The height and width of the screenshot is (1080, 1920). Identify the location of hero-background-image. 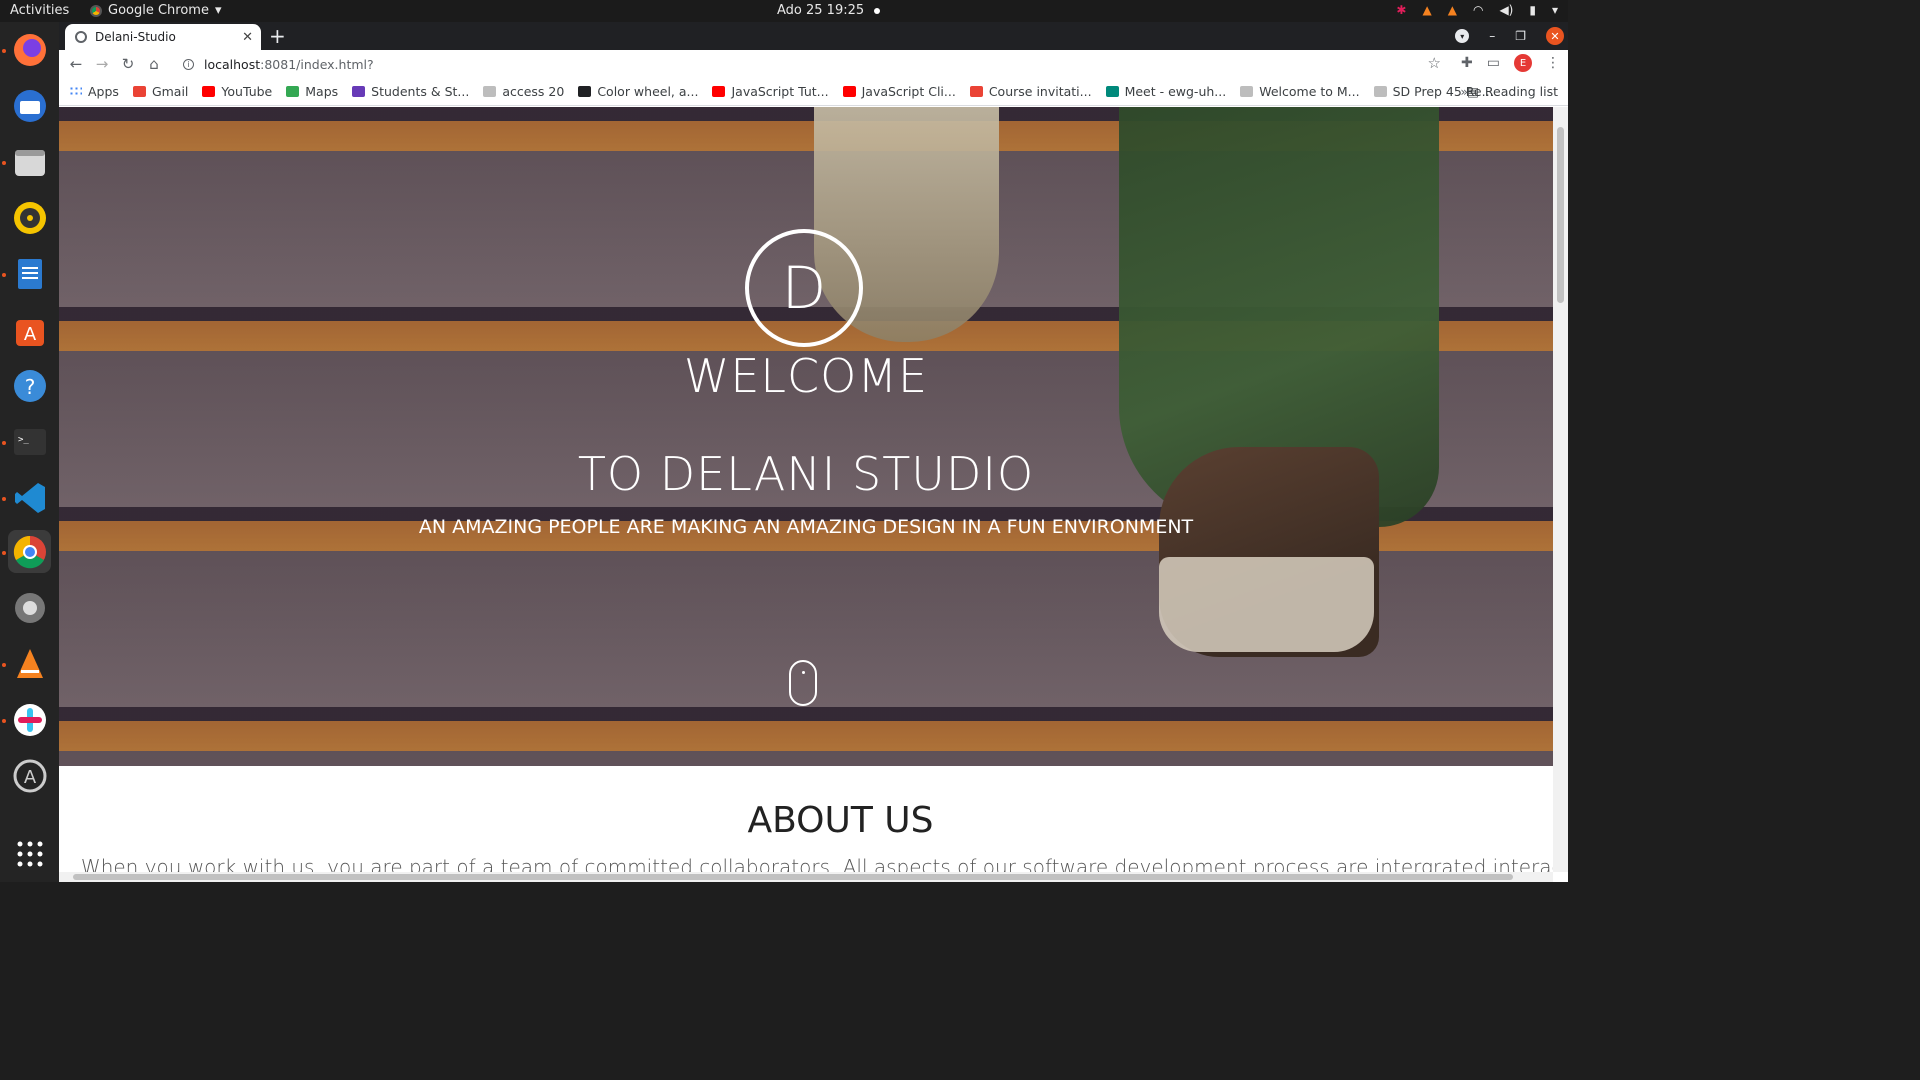
(1266, 604).